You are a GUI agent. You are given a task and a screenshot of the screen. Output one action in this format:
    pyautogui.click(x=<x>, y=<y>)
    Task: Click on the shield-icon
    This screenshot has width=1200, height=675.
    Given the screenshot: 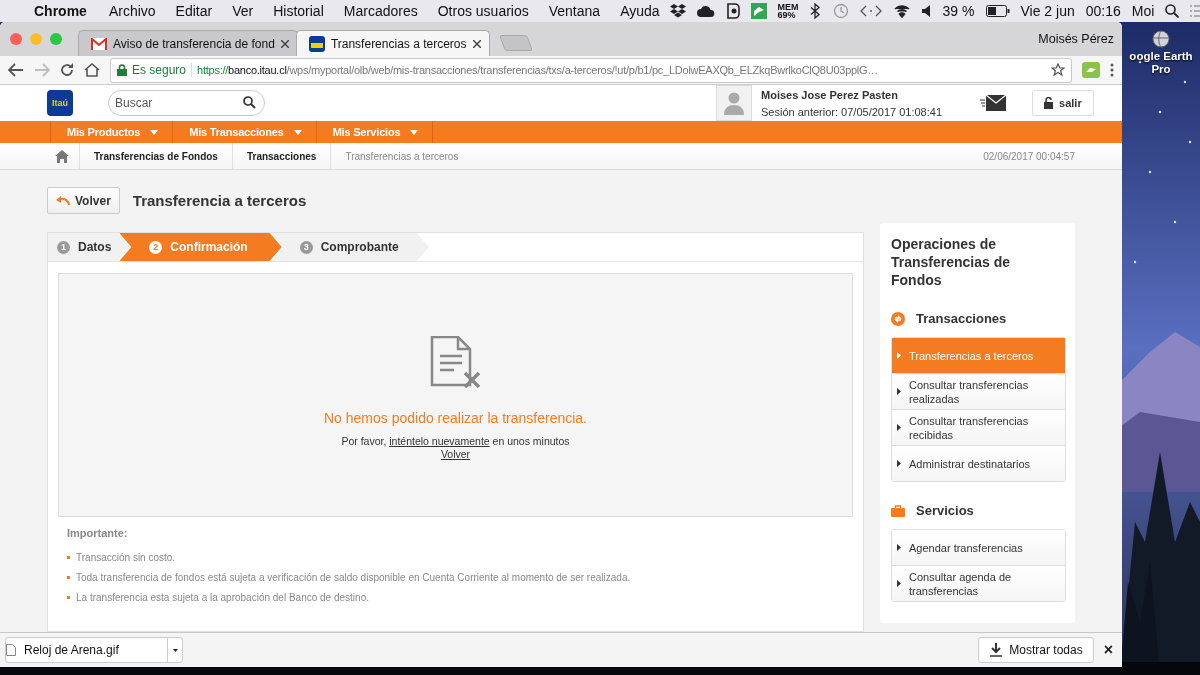 What is the action you would take?
    pyautogui.click(x=732, y=11)
    